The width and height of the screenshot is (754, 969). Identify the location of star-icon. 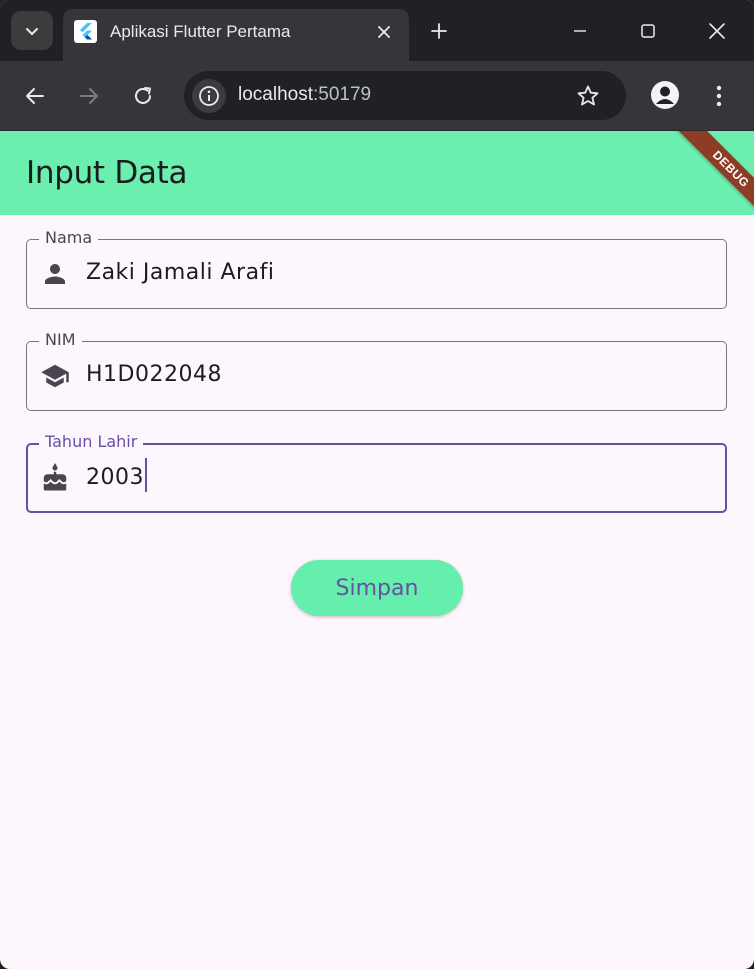
(588, 95).